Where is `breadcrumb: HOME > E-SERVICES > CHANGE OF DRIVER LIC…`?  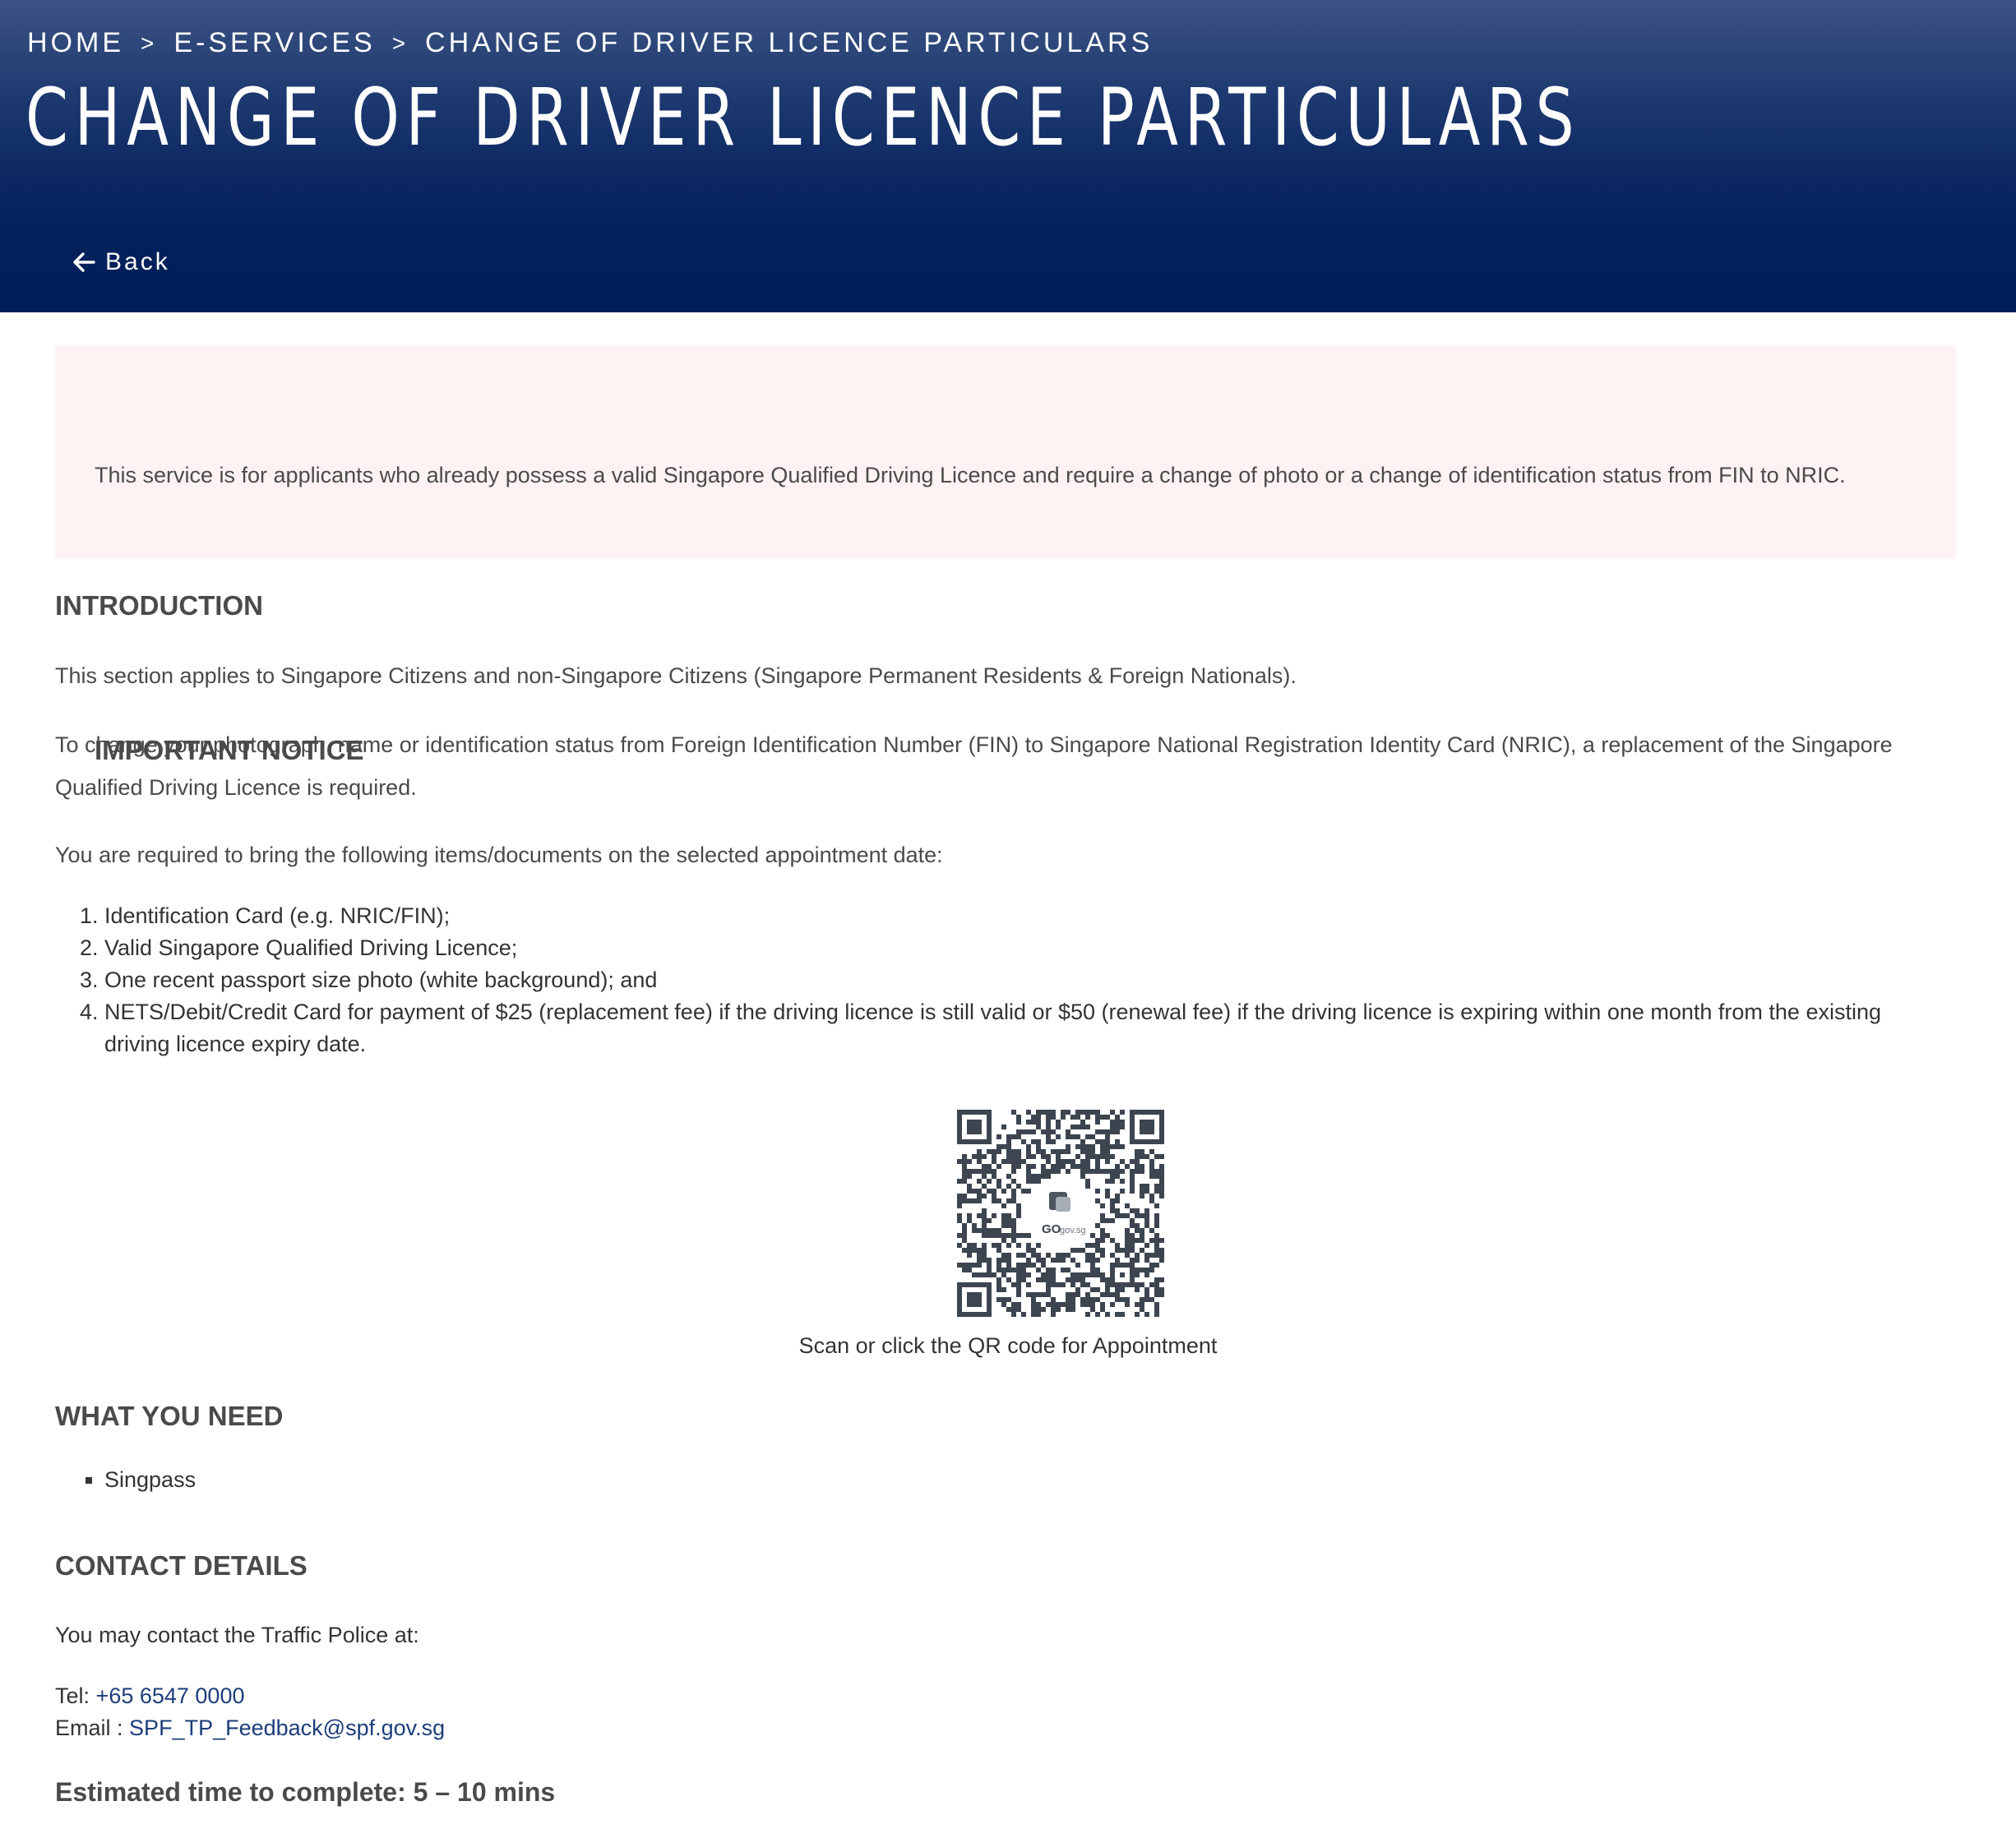 breadcrumb: HOME > E-SERVICES > CHANGE OF DRIVER LIC… is located at coordinates (590, 43).